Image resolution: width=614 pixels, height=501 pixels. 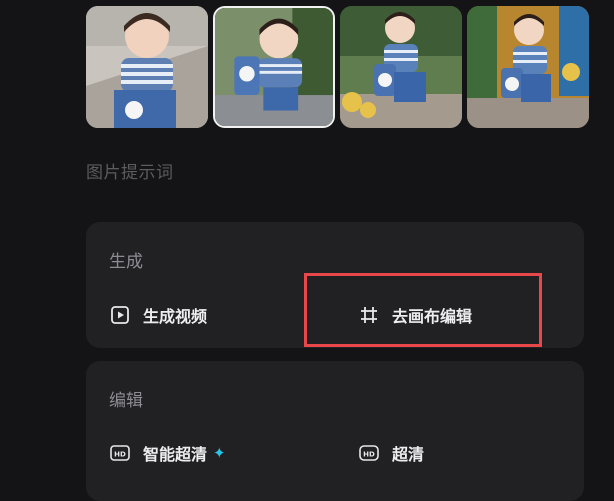 I want to click on generate-video-button: 生成视频, so click(x=158, y=315).